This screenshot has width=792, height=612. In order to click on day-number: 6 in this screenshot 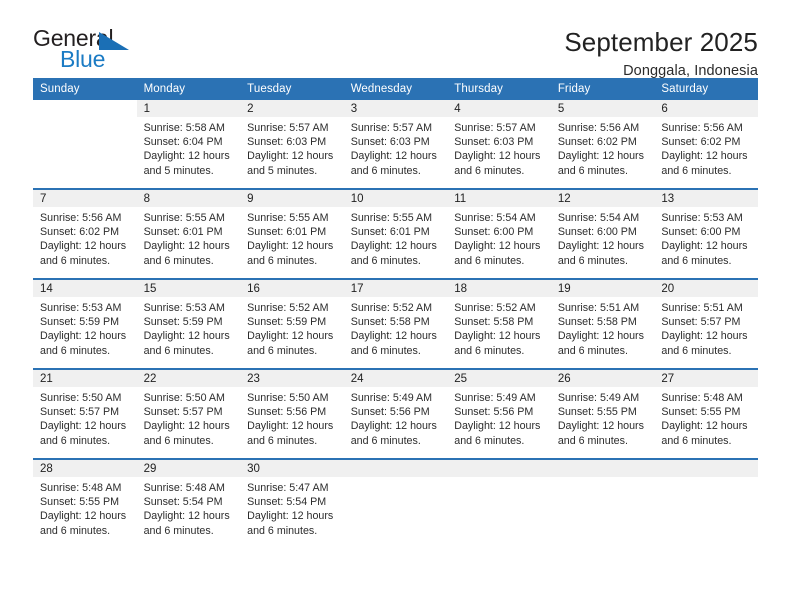, I will do `click(706, 108)`.